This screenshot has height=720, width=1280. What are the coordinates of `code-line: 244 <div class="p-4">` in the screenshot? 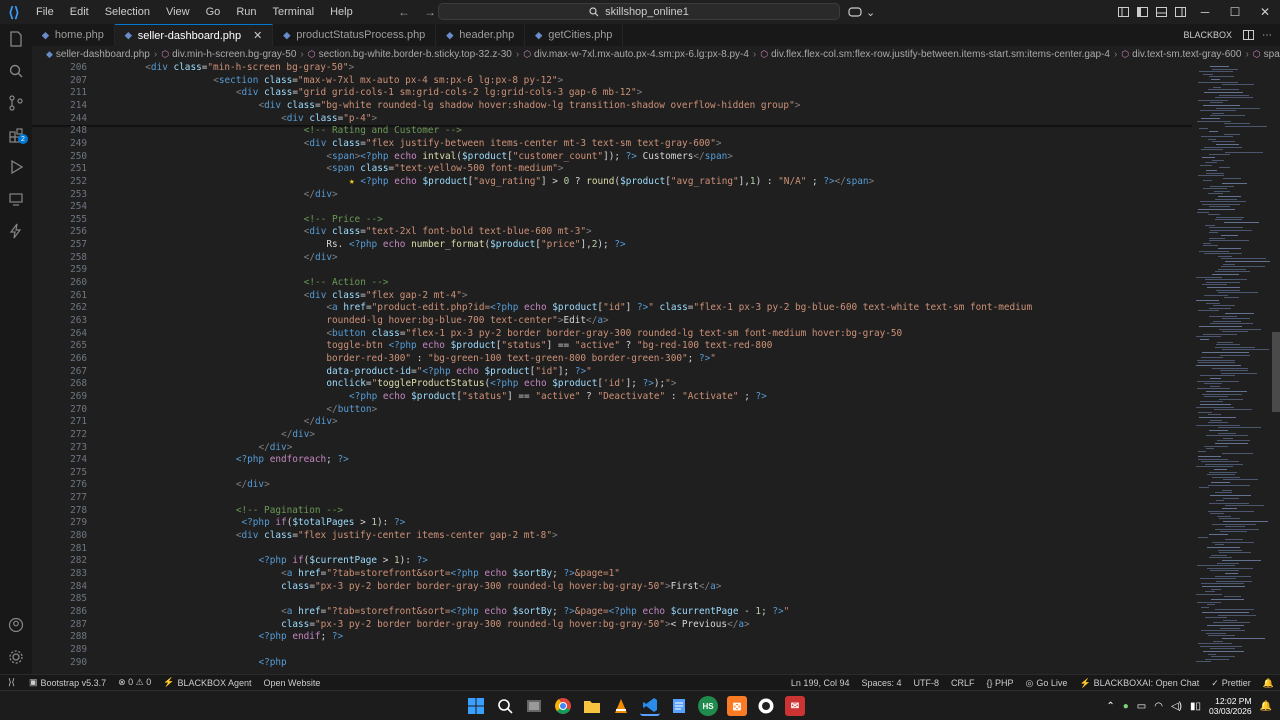 It's located at (612, 119).